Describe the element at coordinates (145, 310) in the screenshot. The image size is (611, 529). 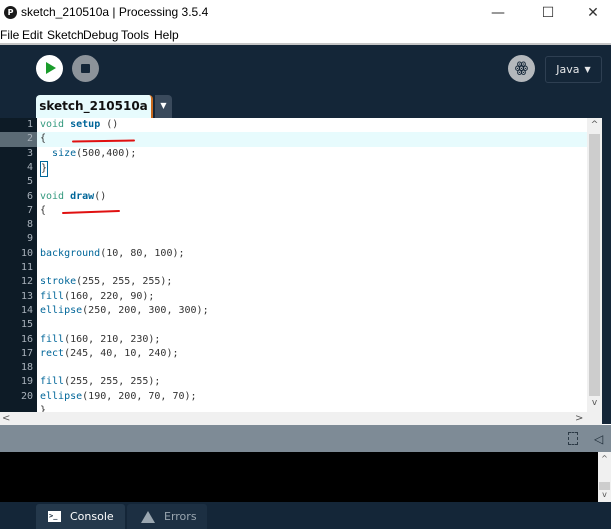
I see `code-args: (250, 200, 300, 300);` at that location.